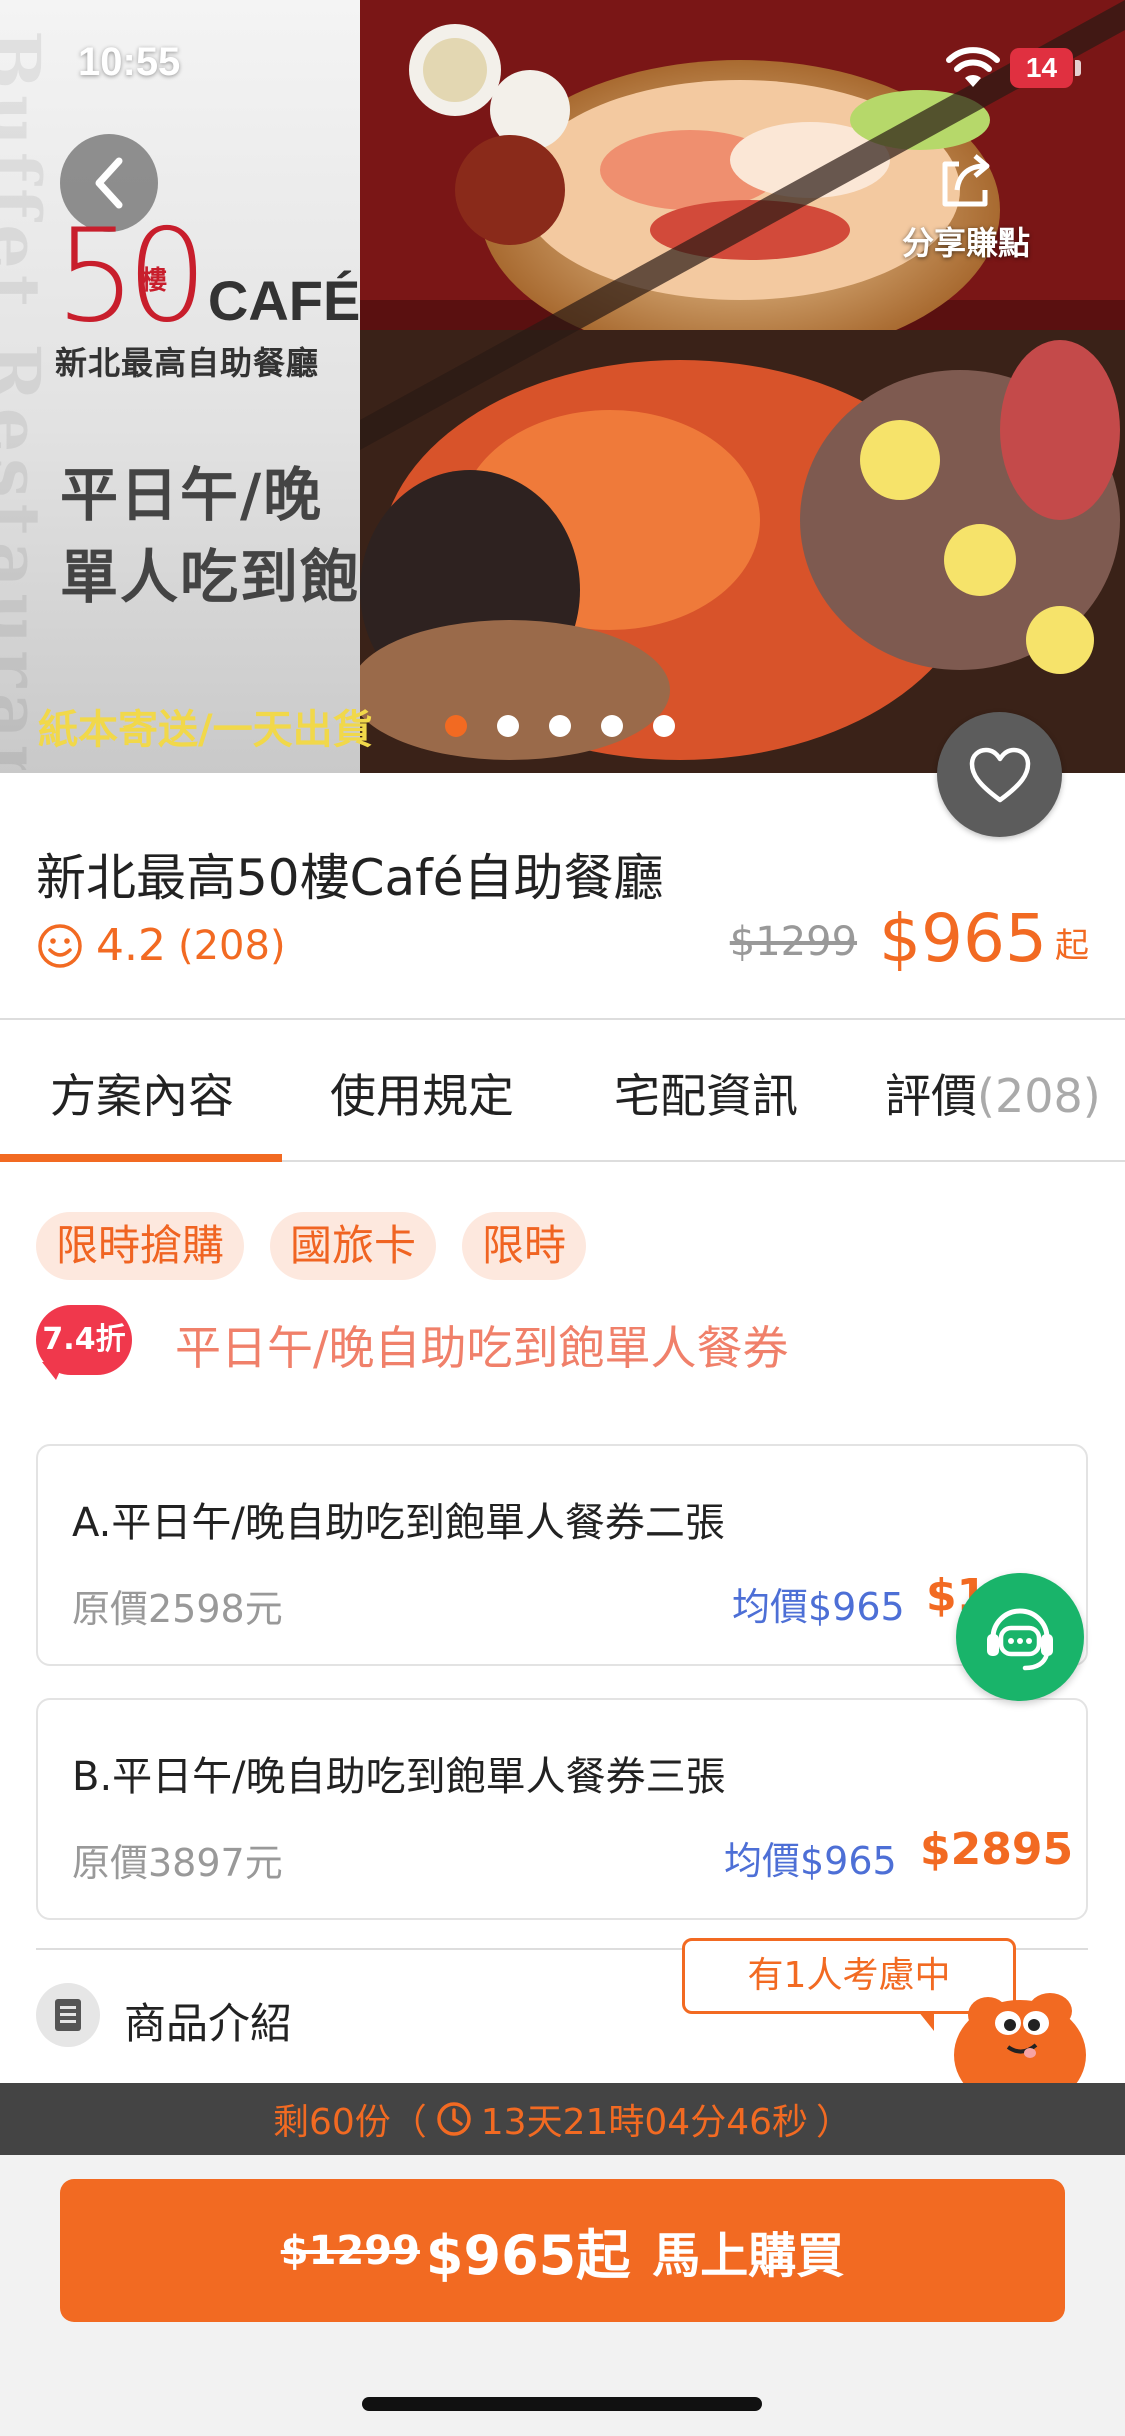 This screenshot has width=1125, height=2436. What do you see at coordinates (454, 2119) in the screenshot?
I see `clock-icon` at bounding box center [454, 2119].